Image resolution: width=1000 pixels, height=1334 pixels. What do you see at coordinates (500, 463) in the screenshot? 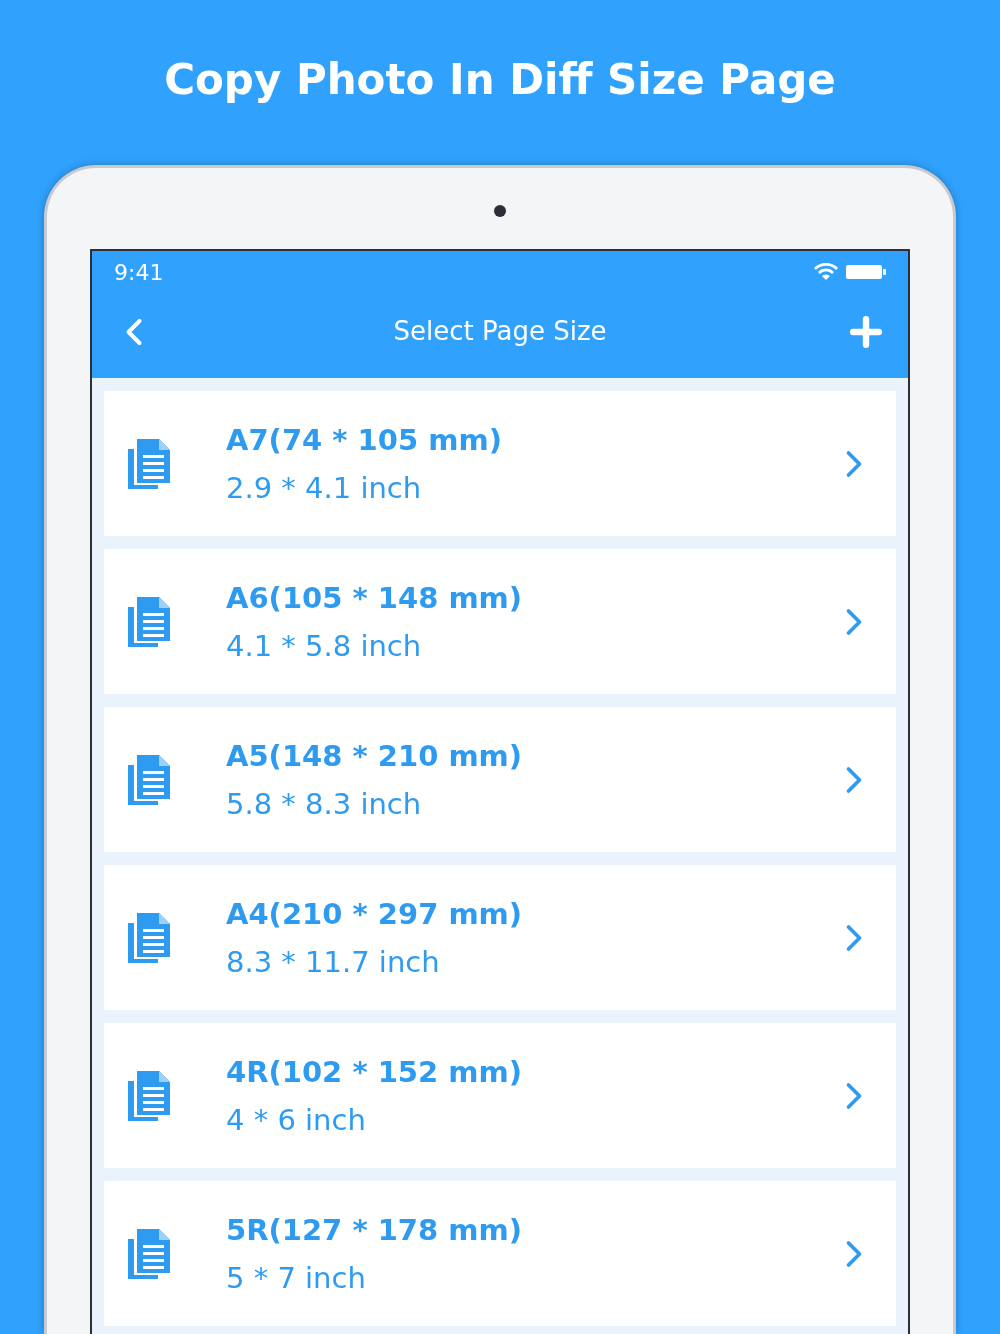
I see `page-size-row: A7(74 * 105 mm) 2.9 * 4.1 inch` at bounding box center [500, 463].